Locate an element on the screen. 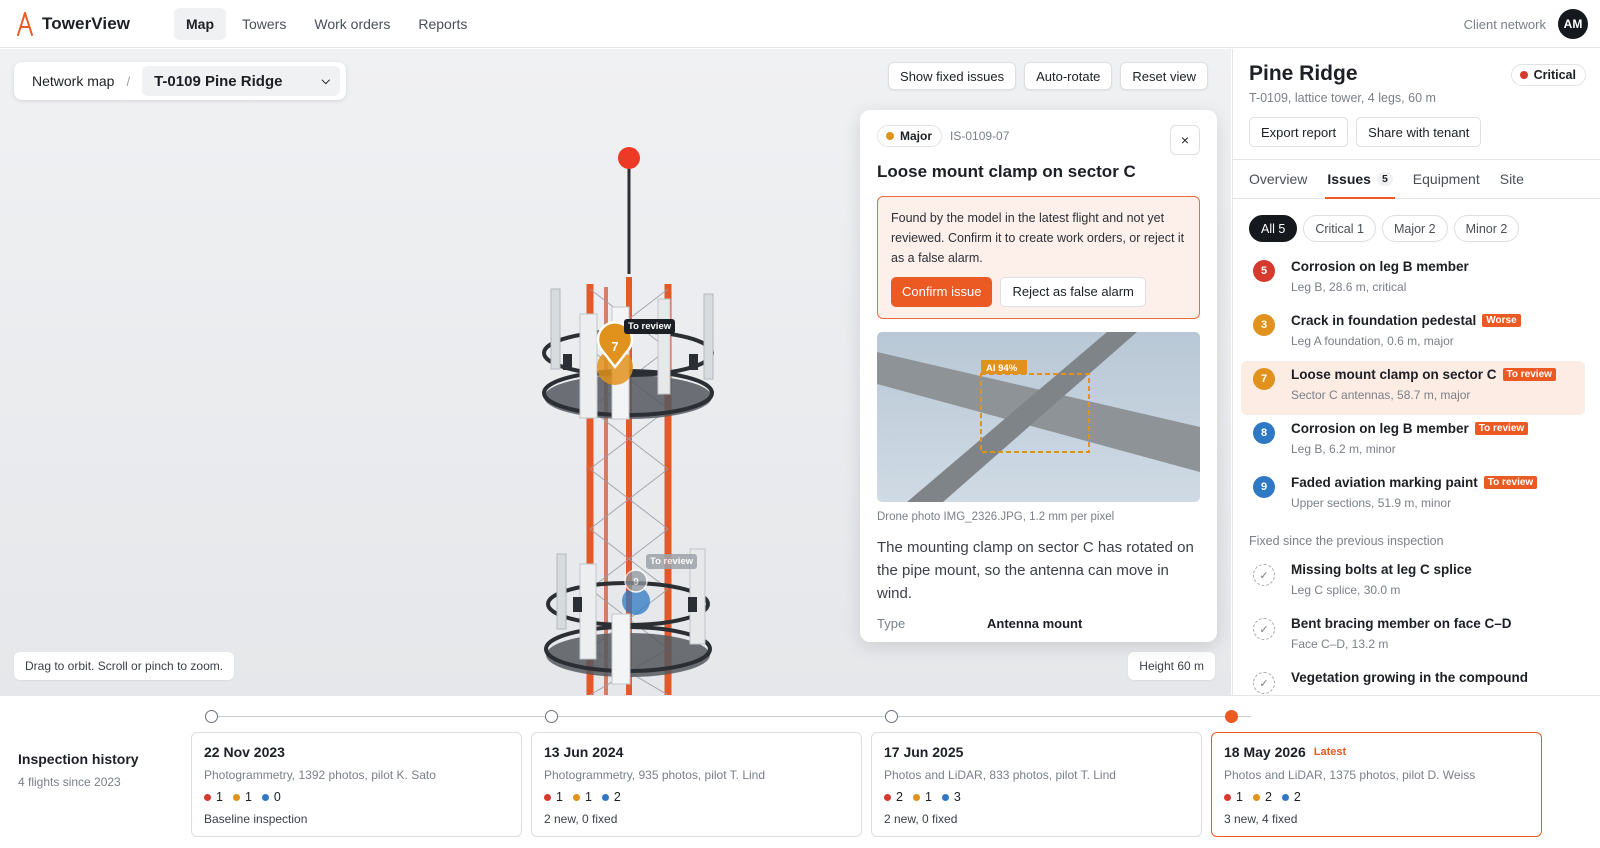 Image resolution: width=1600 pixels, height=848 pixels. svg-text: 7 is located at coordinates (614, 346).